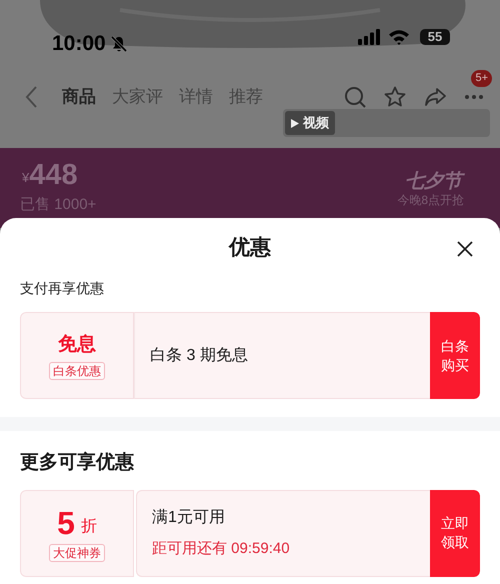  I want to click on price-amount: 448, so click(53, 175).